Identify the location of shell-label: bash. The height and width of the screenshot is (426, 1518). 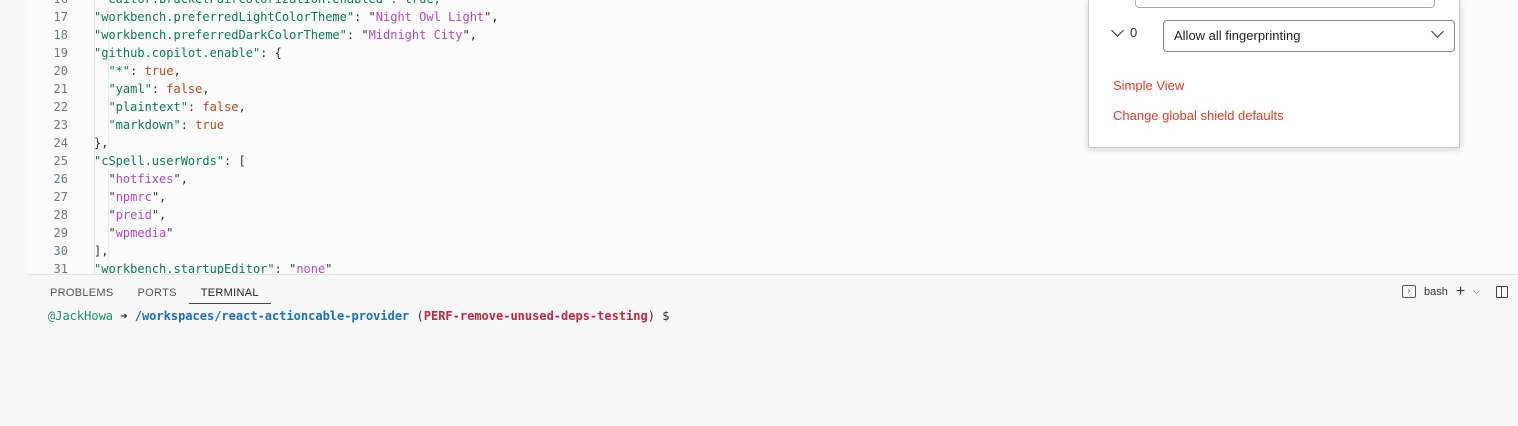
(1436, 292).